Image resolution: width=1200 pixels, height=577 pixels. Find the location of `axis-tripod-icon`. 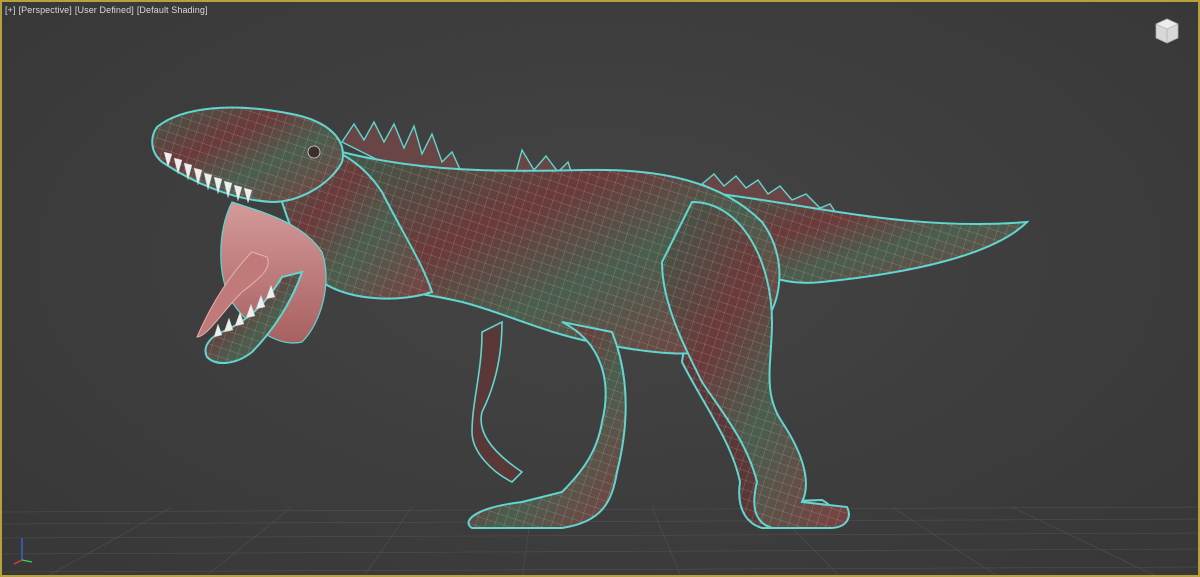

axis-tripod-icon is located at coordinates (24, 549).